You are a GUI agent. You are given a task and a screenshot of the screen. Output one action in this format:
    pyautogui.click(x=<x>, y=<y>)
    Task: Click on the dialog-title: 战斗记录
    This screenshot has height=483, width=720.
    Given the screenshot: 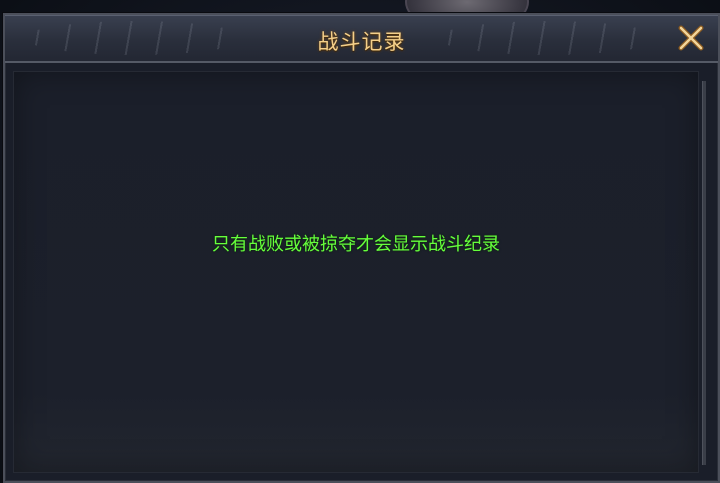 What is the action you would take?
    pyautogui.click(x=361, y=42)
    